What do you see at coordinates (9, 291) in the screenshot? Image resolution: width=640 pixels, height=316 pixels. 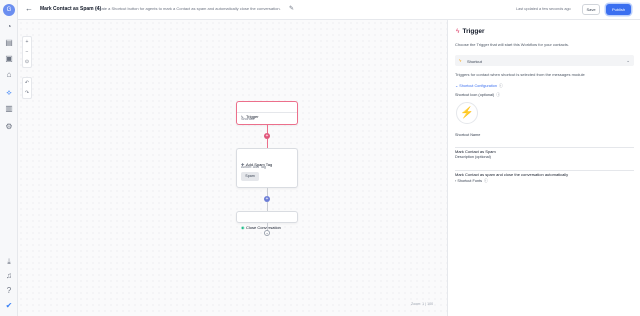 I see `help-icon: ?` at bounding box center [9, 291].